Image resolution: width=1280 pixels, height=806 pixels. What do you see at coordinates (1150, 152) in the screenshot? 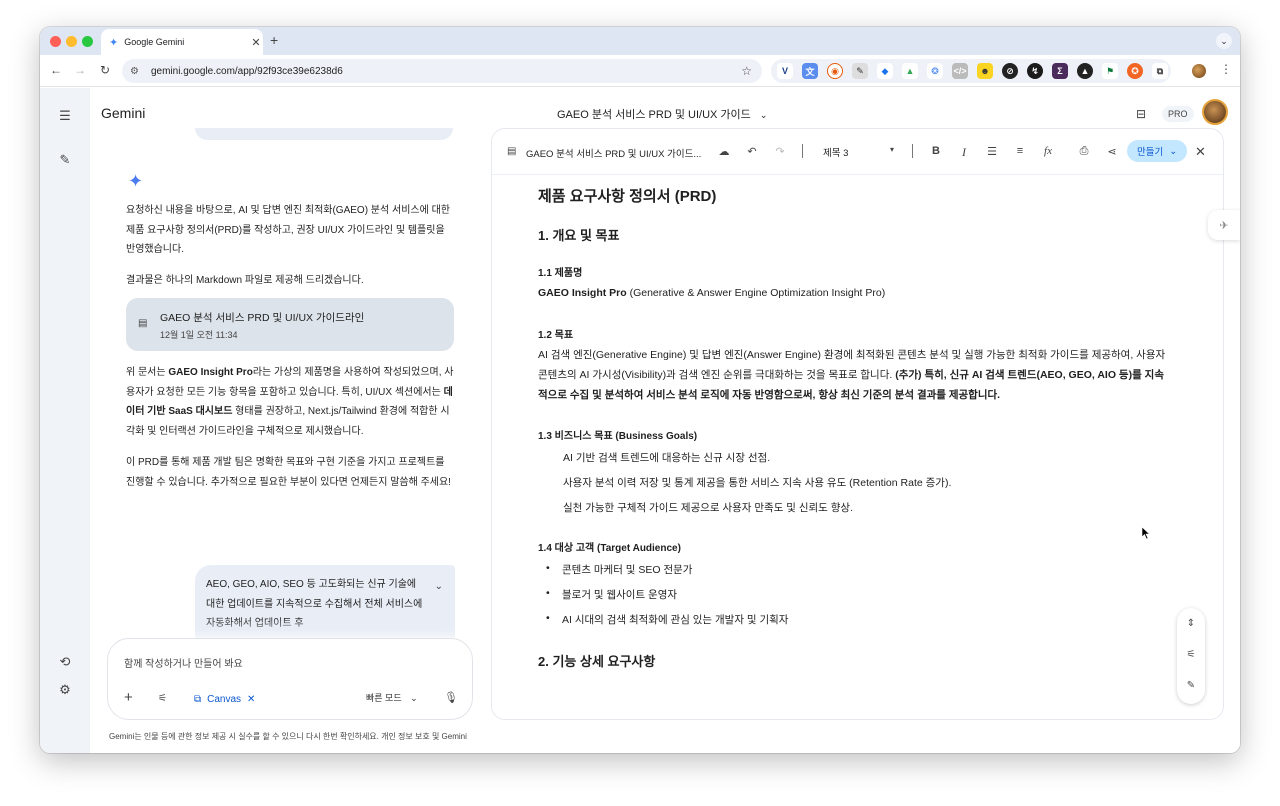
I see `create-button-label: 만들기` at bounding box center [1150, 152].